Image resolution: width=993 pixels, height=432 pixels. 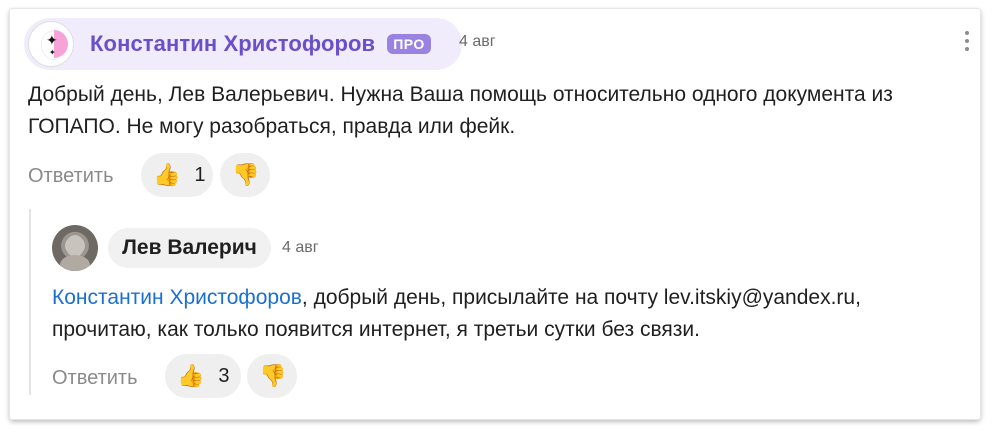 I want to click on dislike-button: 👎, so click(x=245, y=175).